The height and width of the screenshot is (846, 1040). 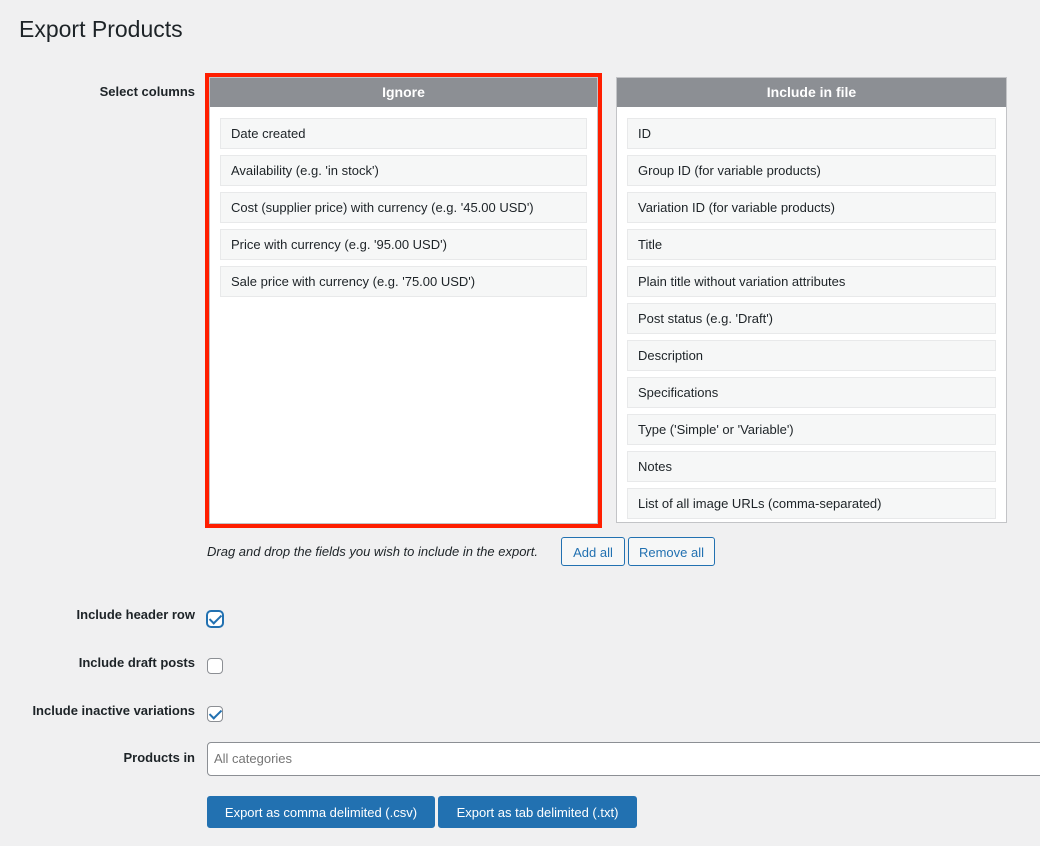 I want to click on include-inactive-variations-checkbox, so click(x=215, y=714).